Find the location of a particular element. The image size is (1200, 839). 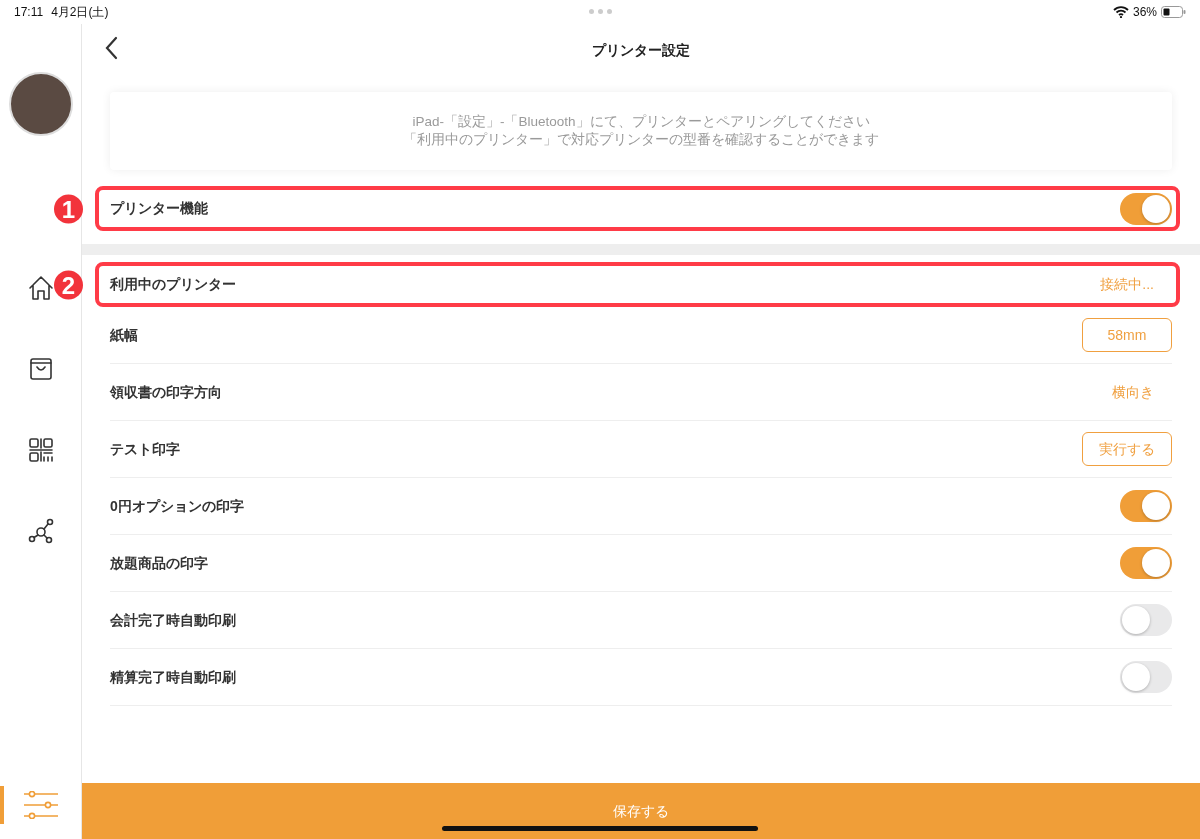

setting-value: 横向き is located at coordinates (1133, 392).